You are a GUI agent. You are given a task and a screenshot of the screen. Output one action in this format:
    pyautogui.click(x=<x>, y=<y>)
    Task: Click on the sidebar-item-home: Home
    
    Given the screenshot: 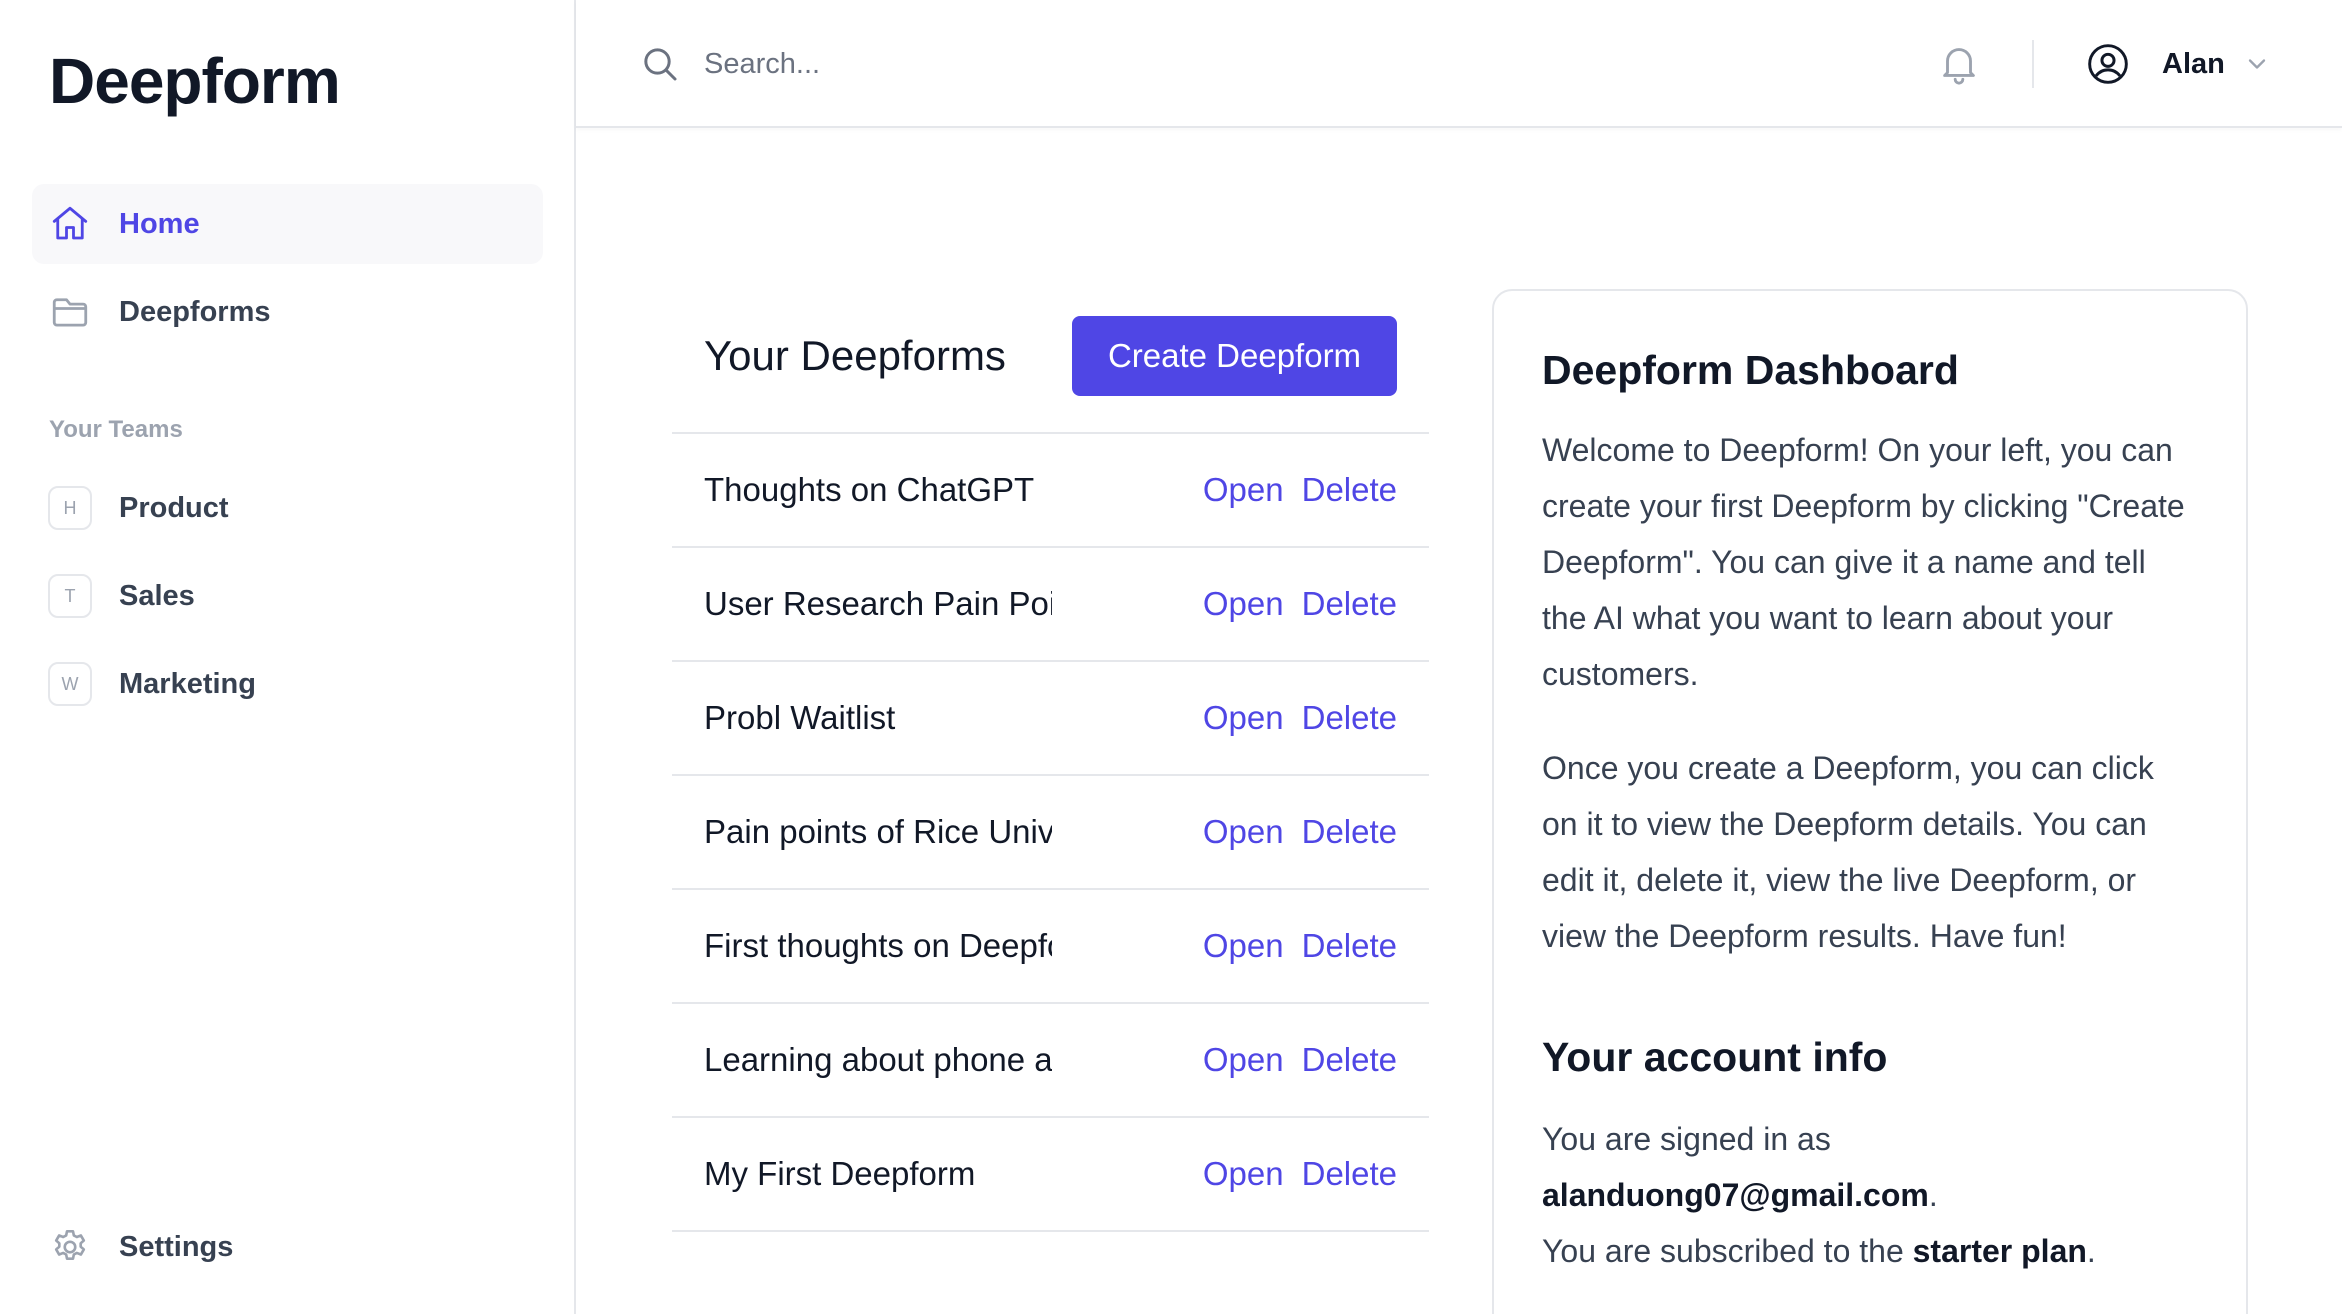 What is the action you would take?
    pyautogui.click(x=287, y=224)
    